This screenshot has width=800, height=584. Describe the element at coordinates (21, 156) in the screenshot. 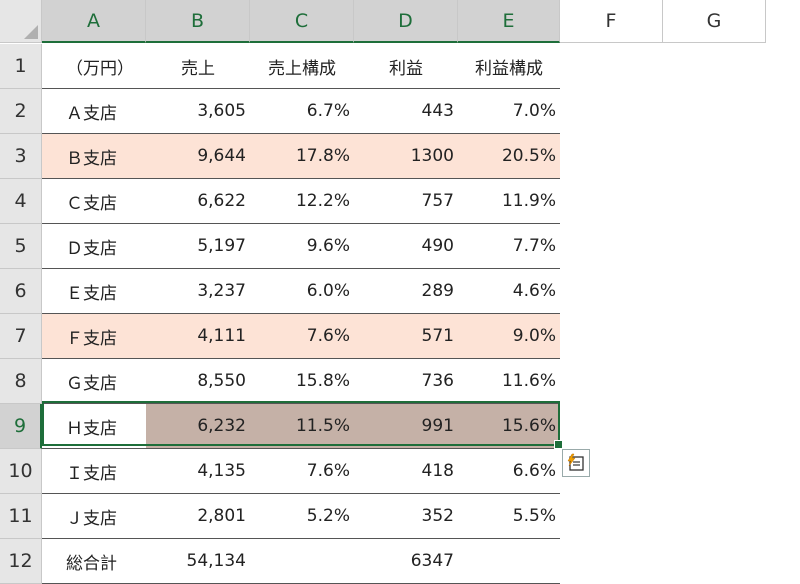

I see `row-header-3: 3` at that location.